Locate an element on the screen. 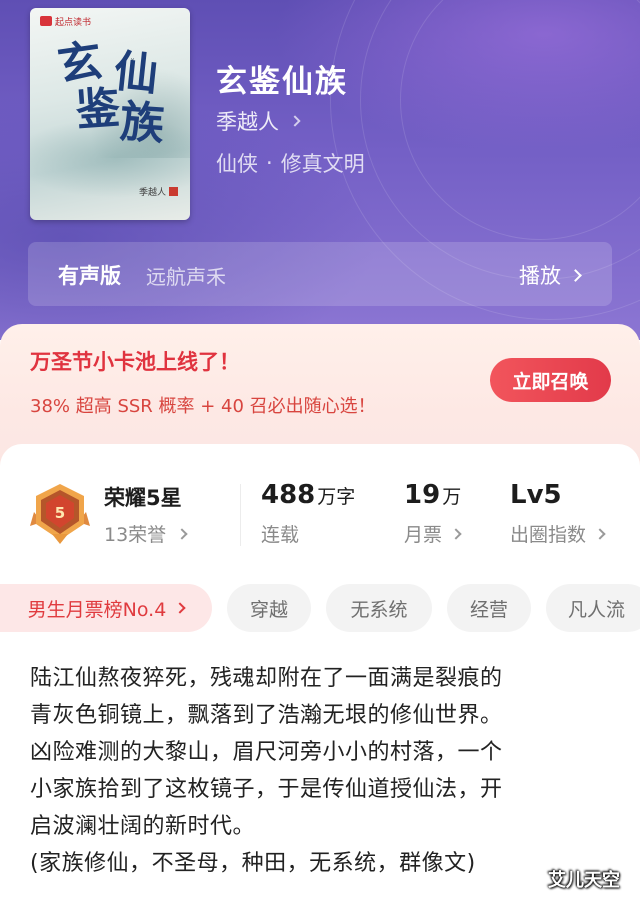 Image resolution: width=640 pixels, height=902 pixels. synopsis-line: 青灰色铜镜上，飘落到了浩瀚无垠的修仙世界。 is located at coordinates (266, 715).